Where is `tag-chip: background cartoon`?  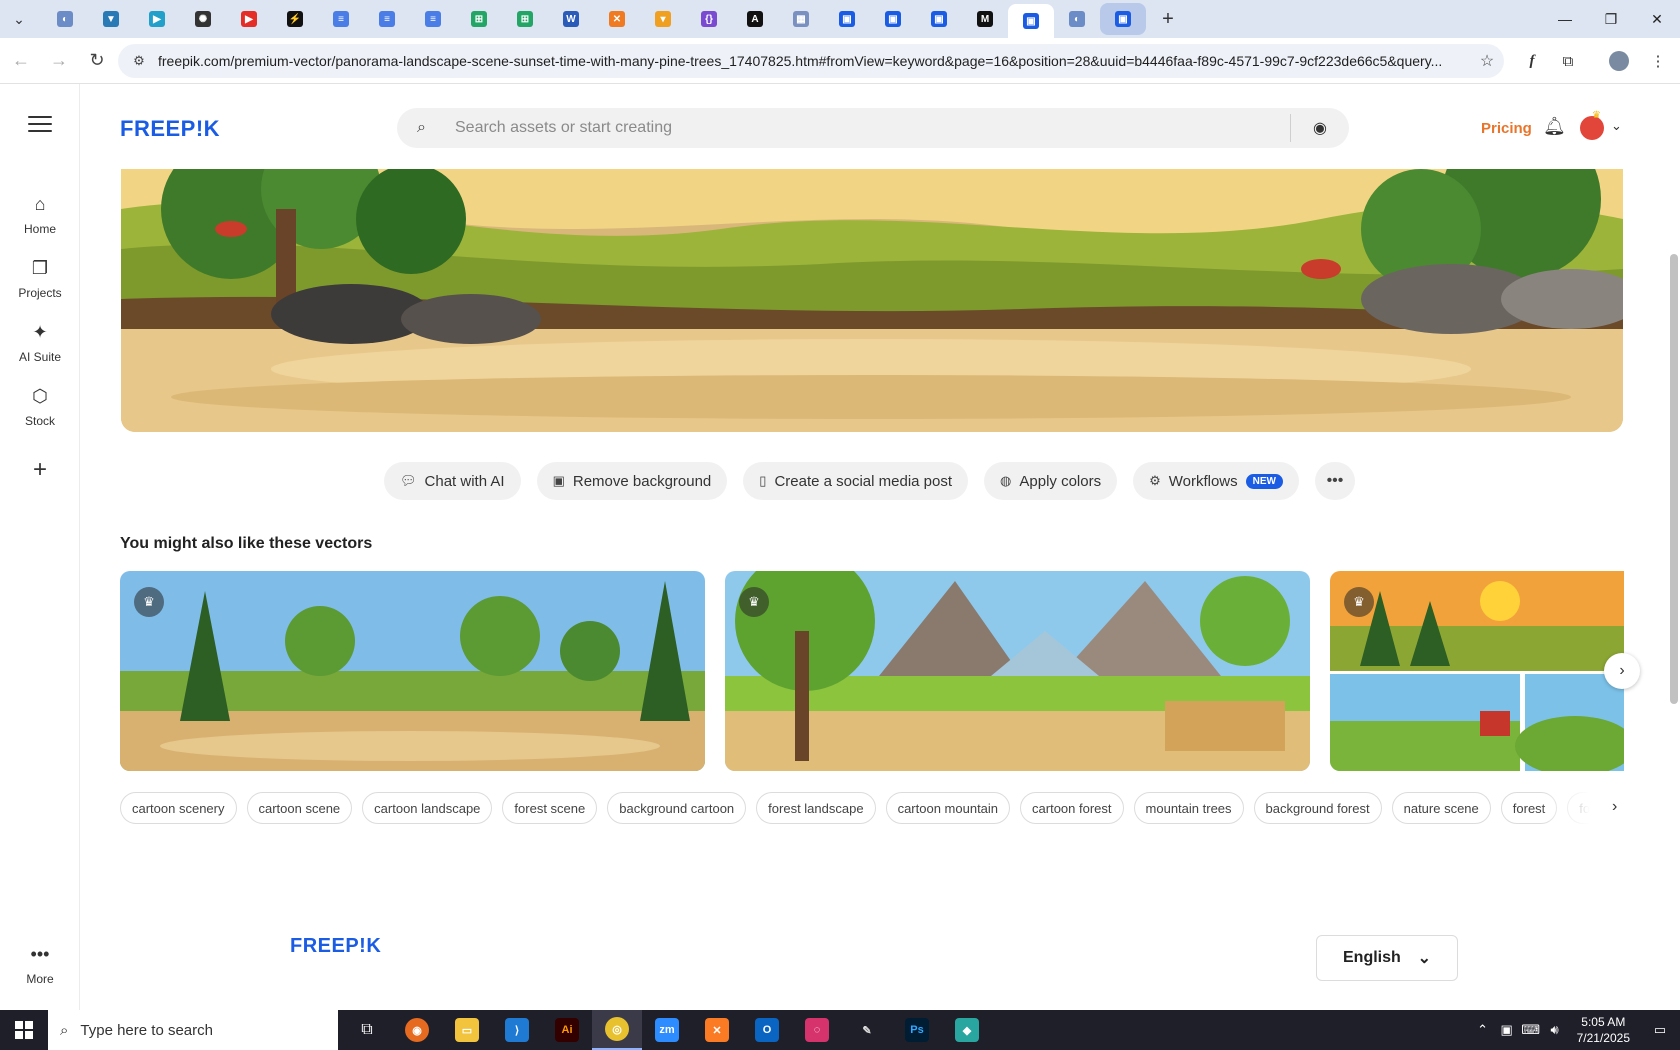
tag-chip: background cartoon is located at coordinates (677, 808).